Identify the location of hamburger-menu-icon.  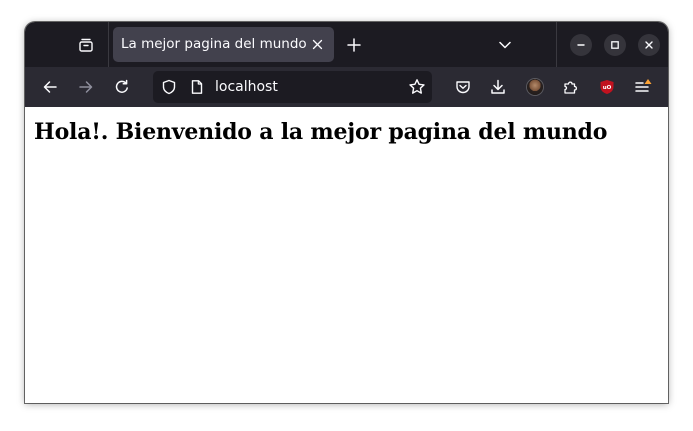
(643, 87).